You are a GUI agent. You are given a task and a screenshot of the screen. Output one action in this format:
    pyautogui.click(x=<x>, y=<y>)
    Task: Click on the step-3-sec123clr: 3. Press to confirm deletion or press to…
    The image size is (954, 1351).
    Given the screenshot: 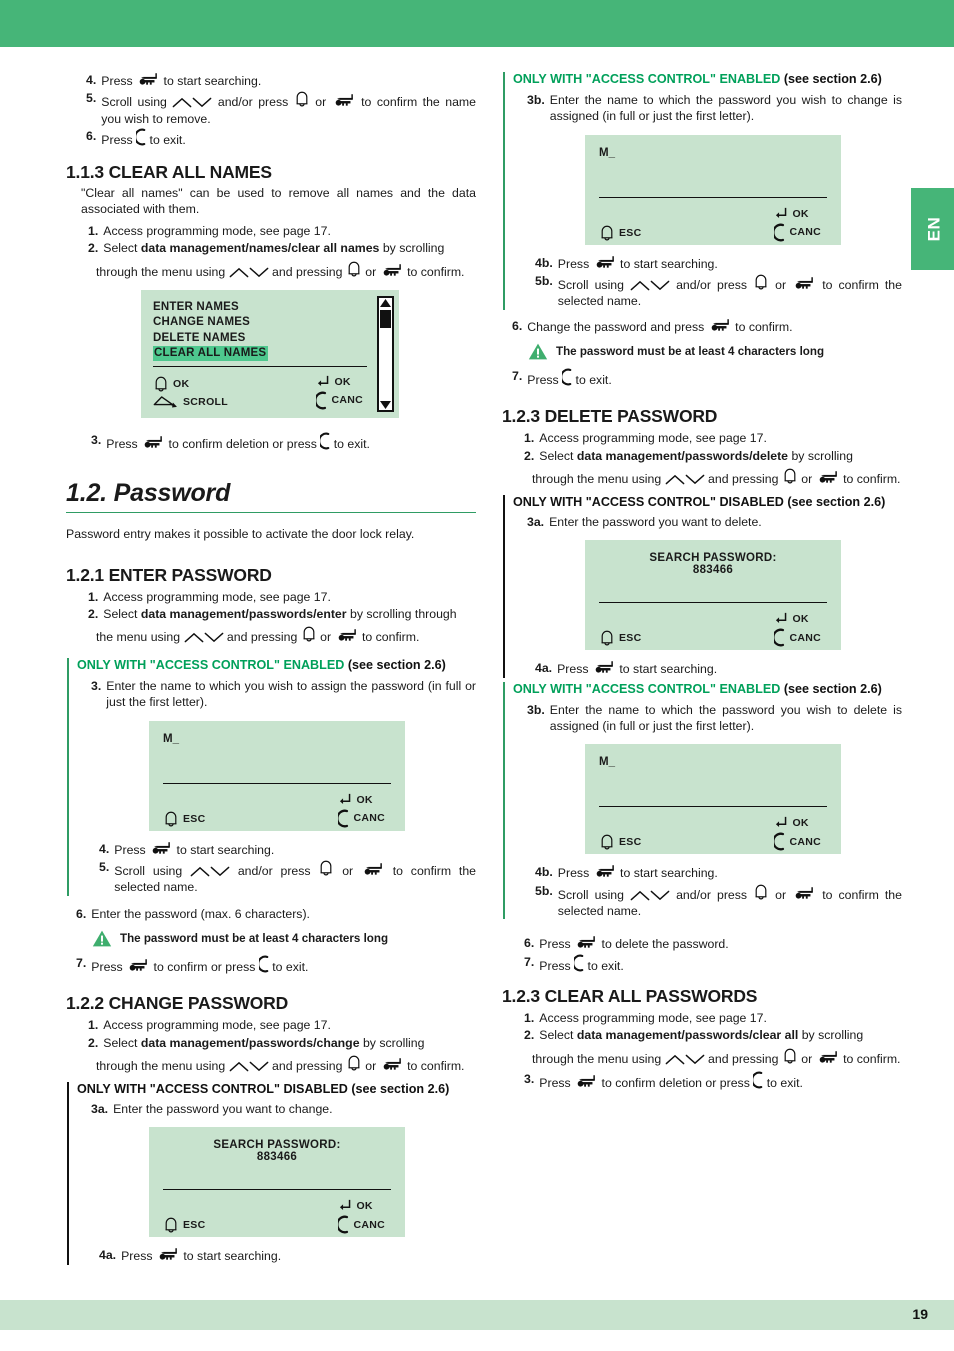 What is the action you would take?
    pyautogui.click(x=713, y=1081)
    